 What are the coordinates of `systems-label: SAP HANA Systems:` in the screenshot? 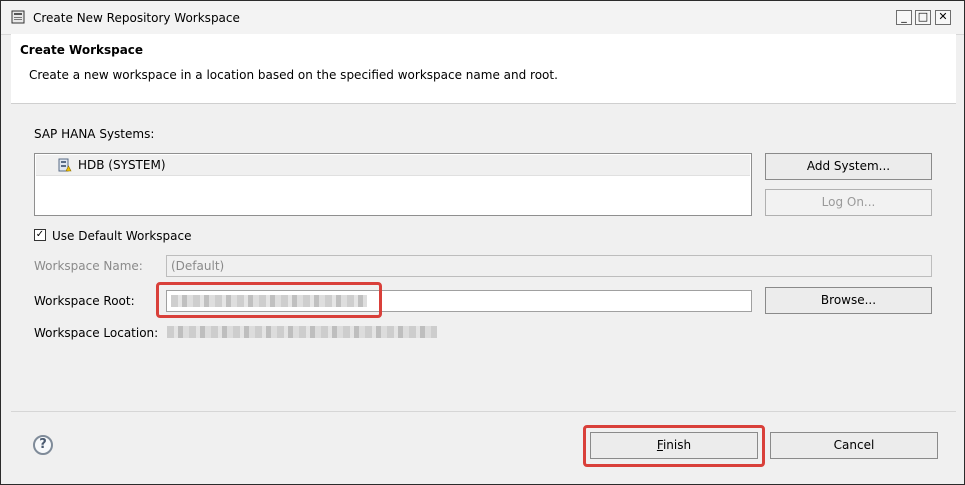 It's located at (94, 134).